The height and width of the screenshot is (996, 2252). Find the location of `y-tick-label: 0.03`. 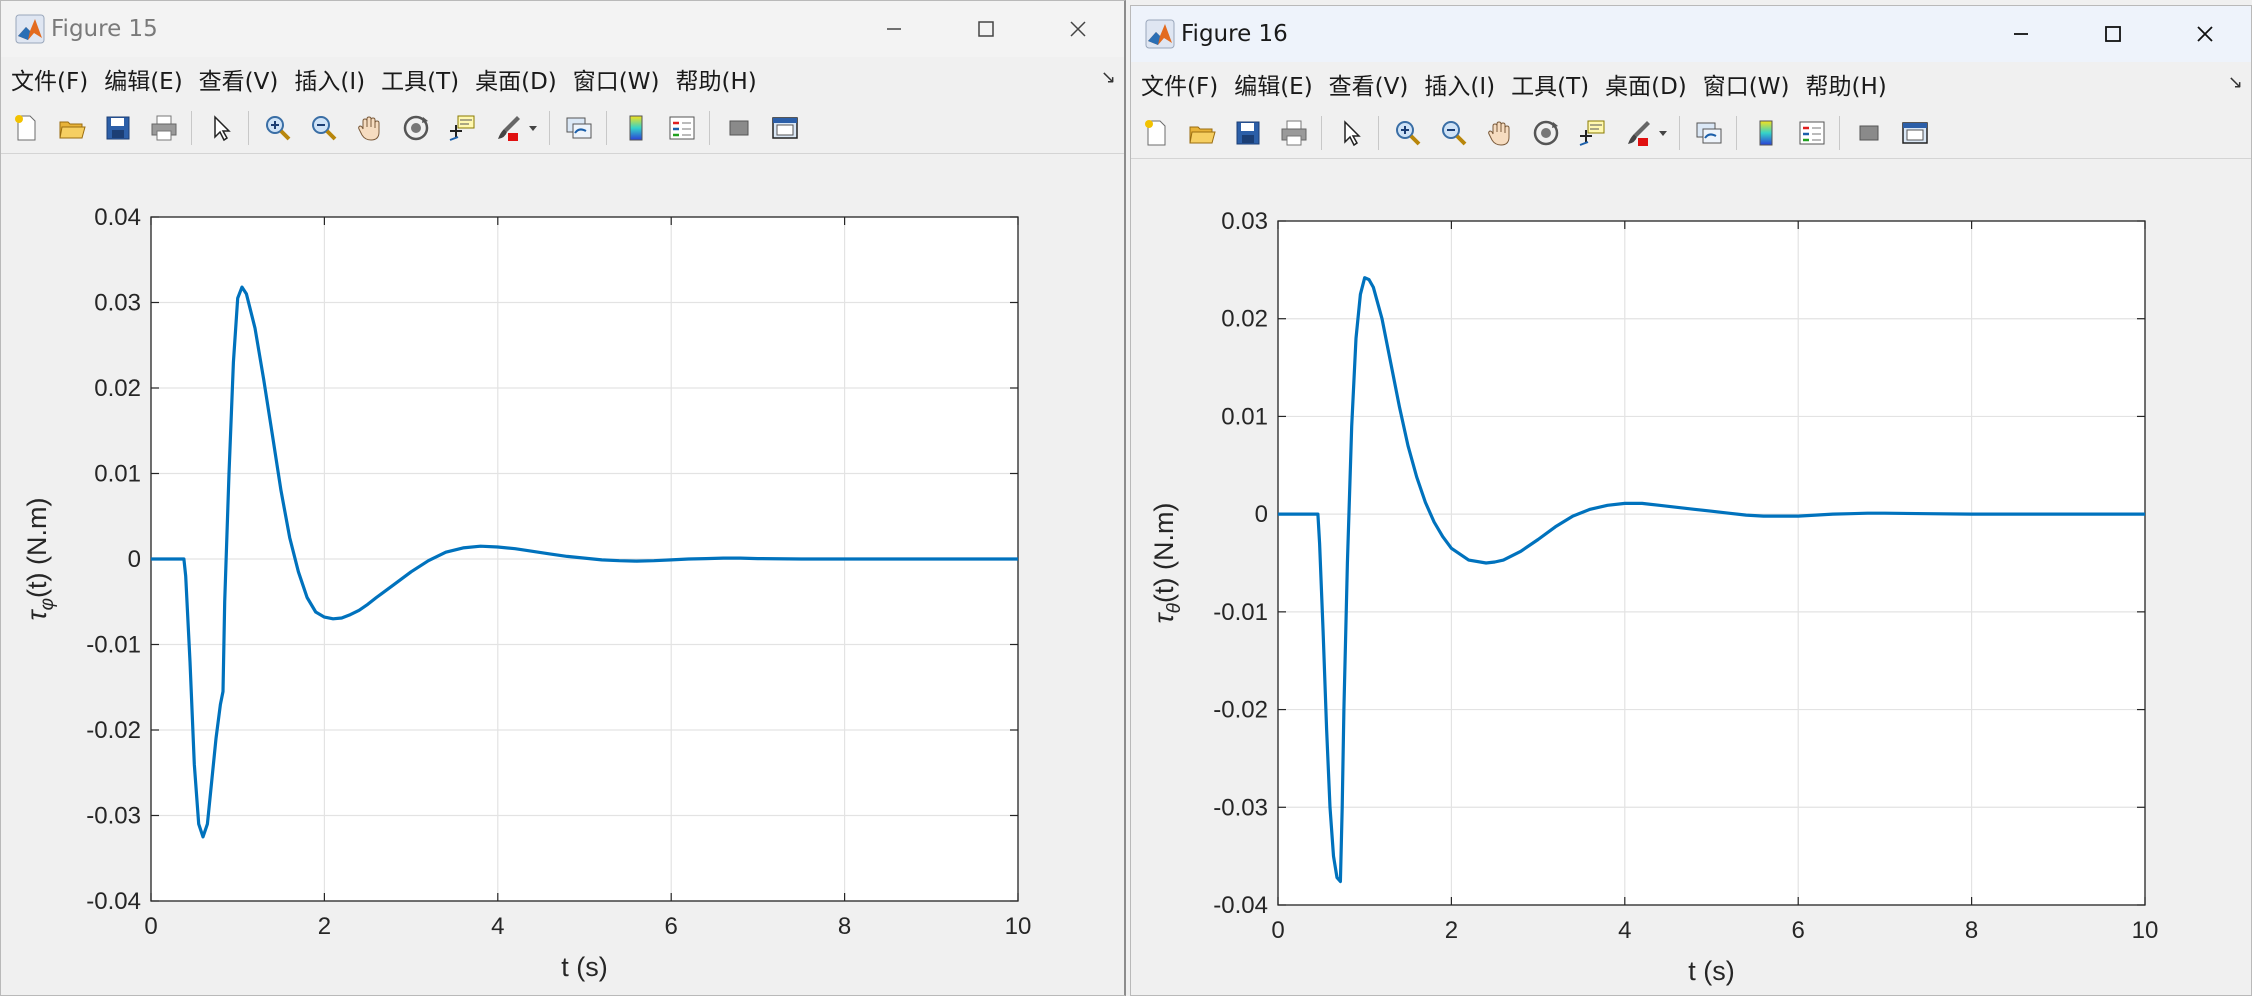

y-tick-label: 0.03 is located at coordinates (117, 303).